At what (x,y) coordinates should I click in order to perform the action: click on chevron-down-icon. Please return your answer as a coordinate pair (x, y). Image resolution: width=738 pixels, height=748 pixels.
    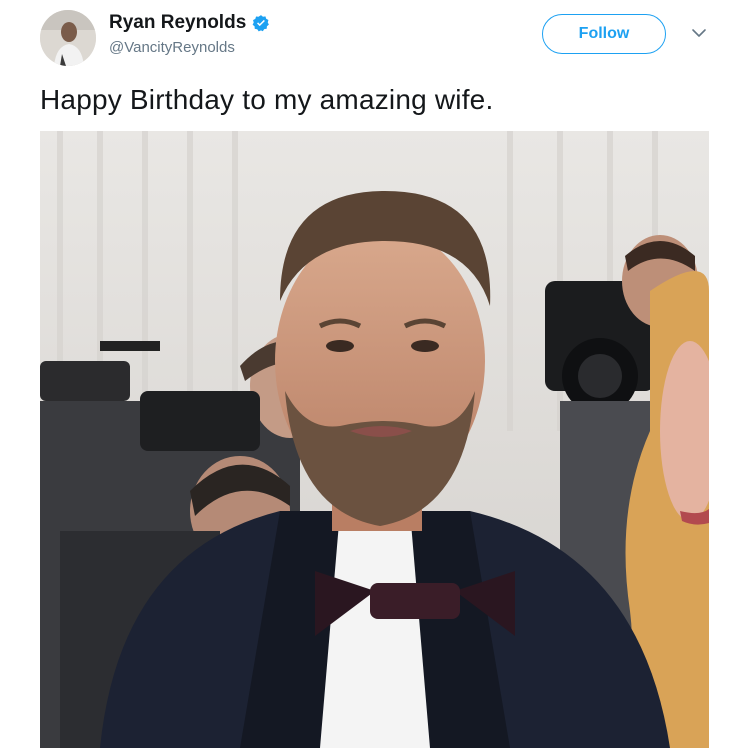
    Looking at the image, I should click on (699, 33).